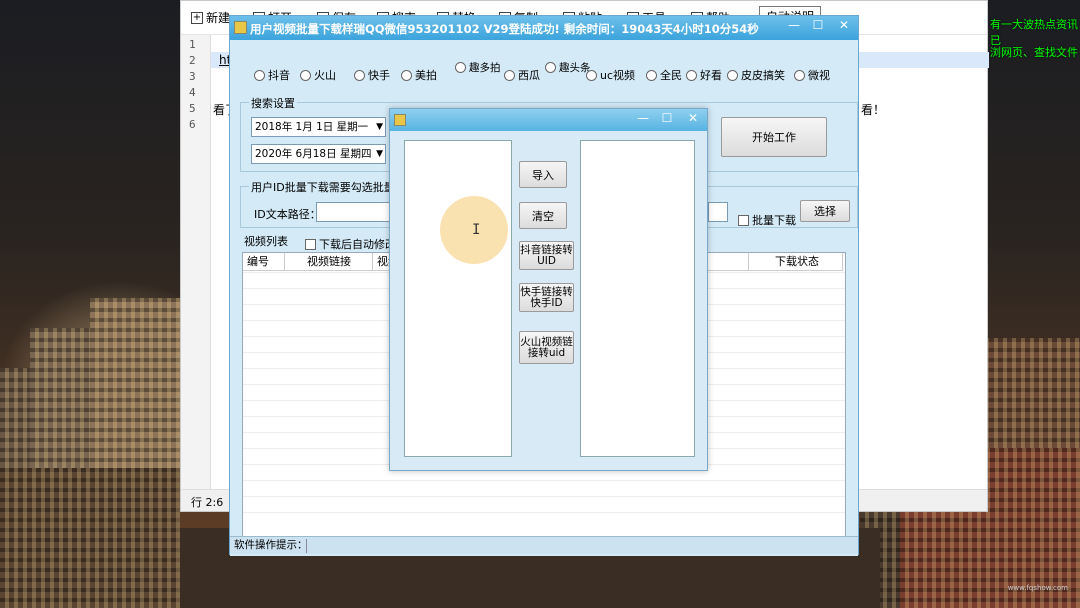 This screenshot has height=608, width=1080. Describe the element at coordinates (318, 75) in the screenshot. I see `radio-huoshan: 火山` at that location.